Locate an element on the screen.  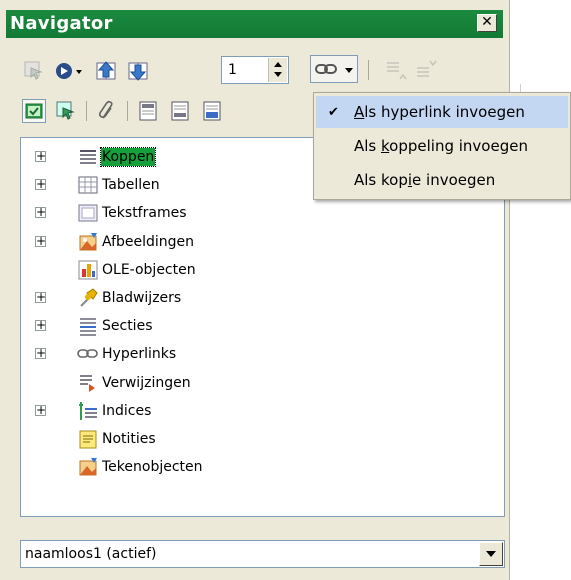
header-button is located at coordinates (148, 111).